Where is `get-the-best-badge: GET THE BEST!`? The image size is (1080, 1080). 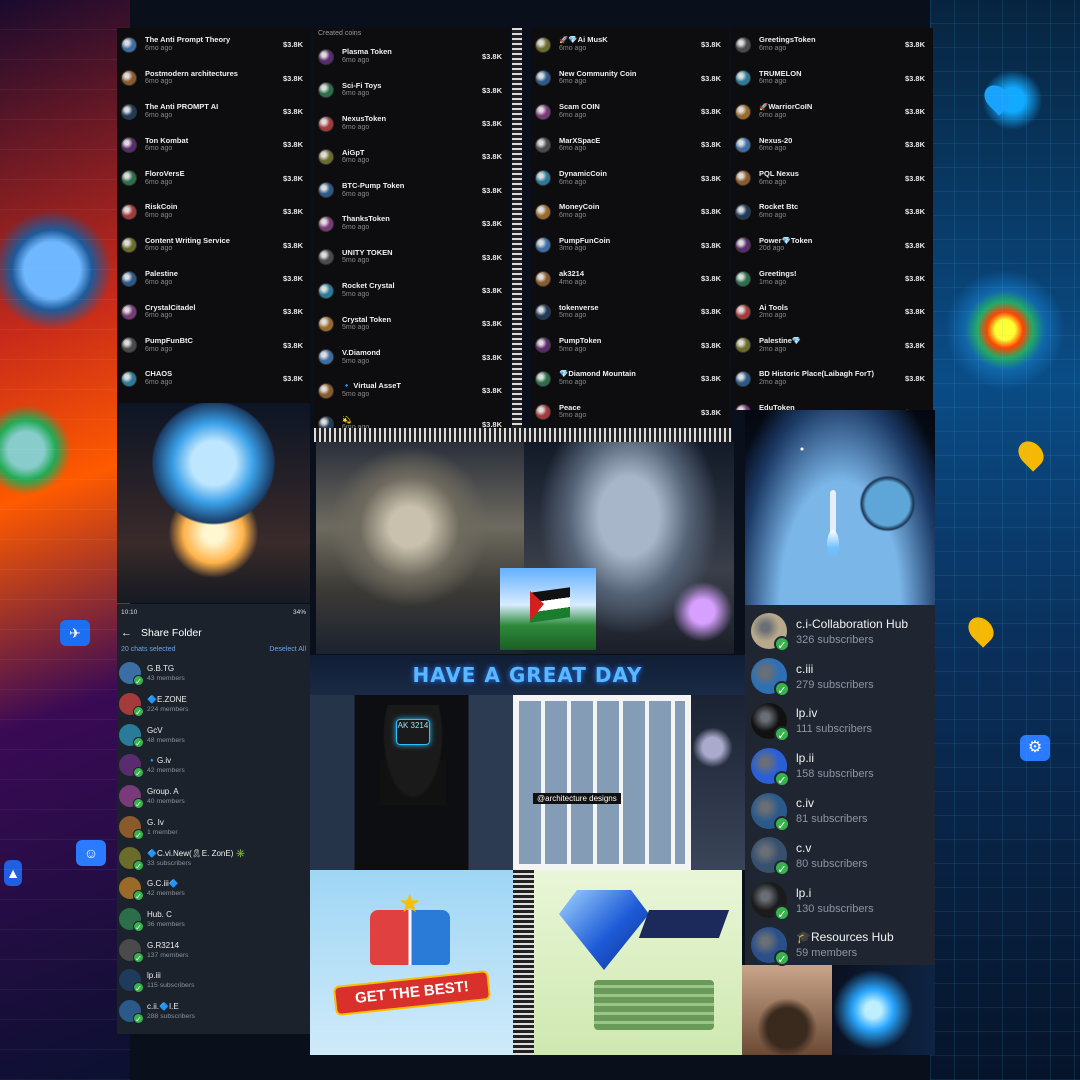 get-the-best-badge: GET THE BEST! is located at coordinates (412, 993).